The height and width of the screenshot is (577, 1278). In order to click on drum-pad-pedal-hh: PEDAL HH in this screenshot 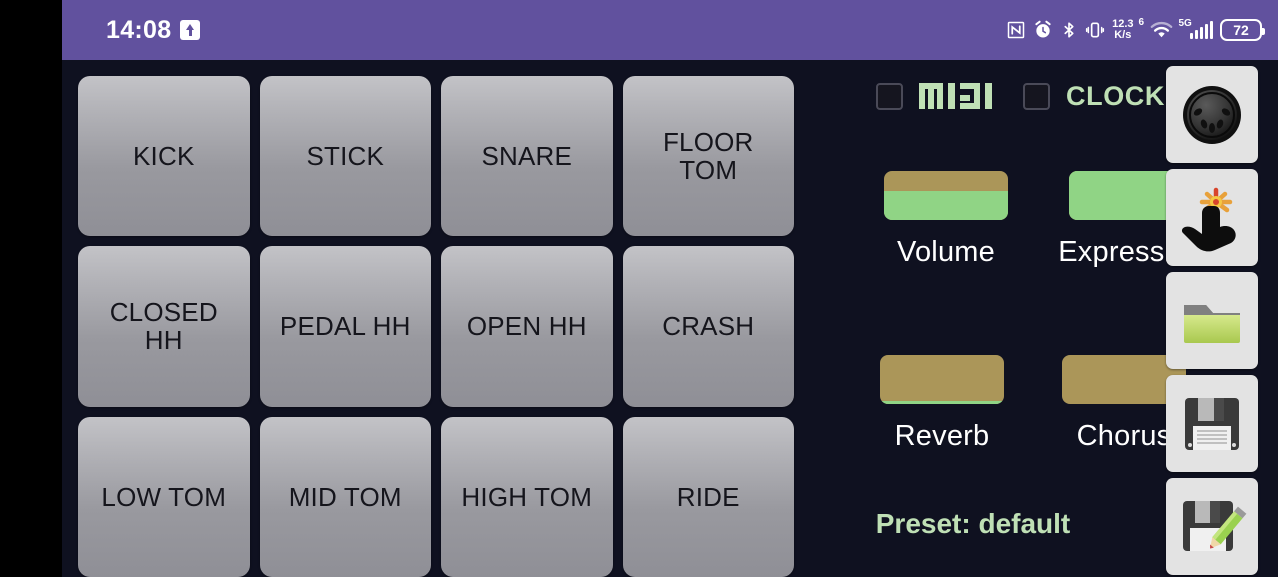, I will do `click(345, 326)`.